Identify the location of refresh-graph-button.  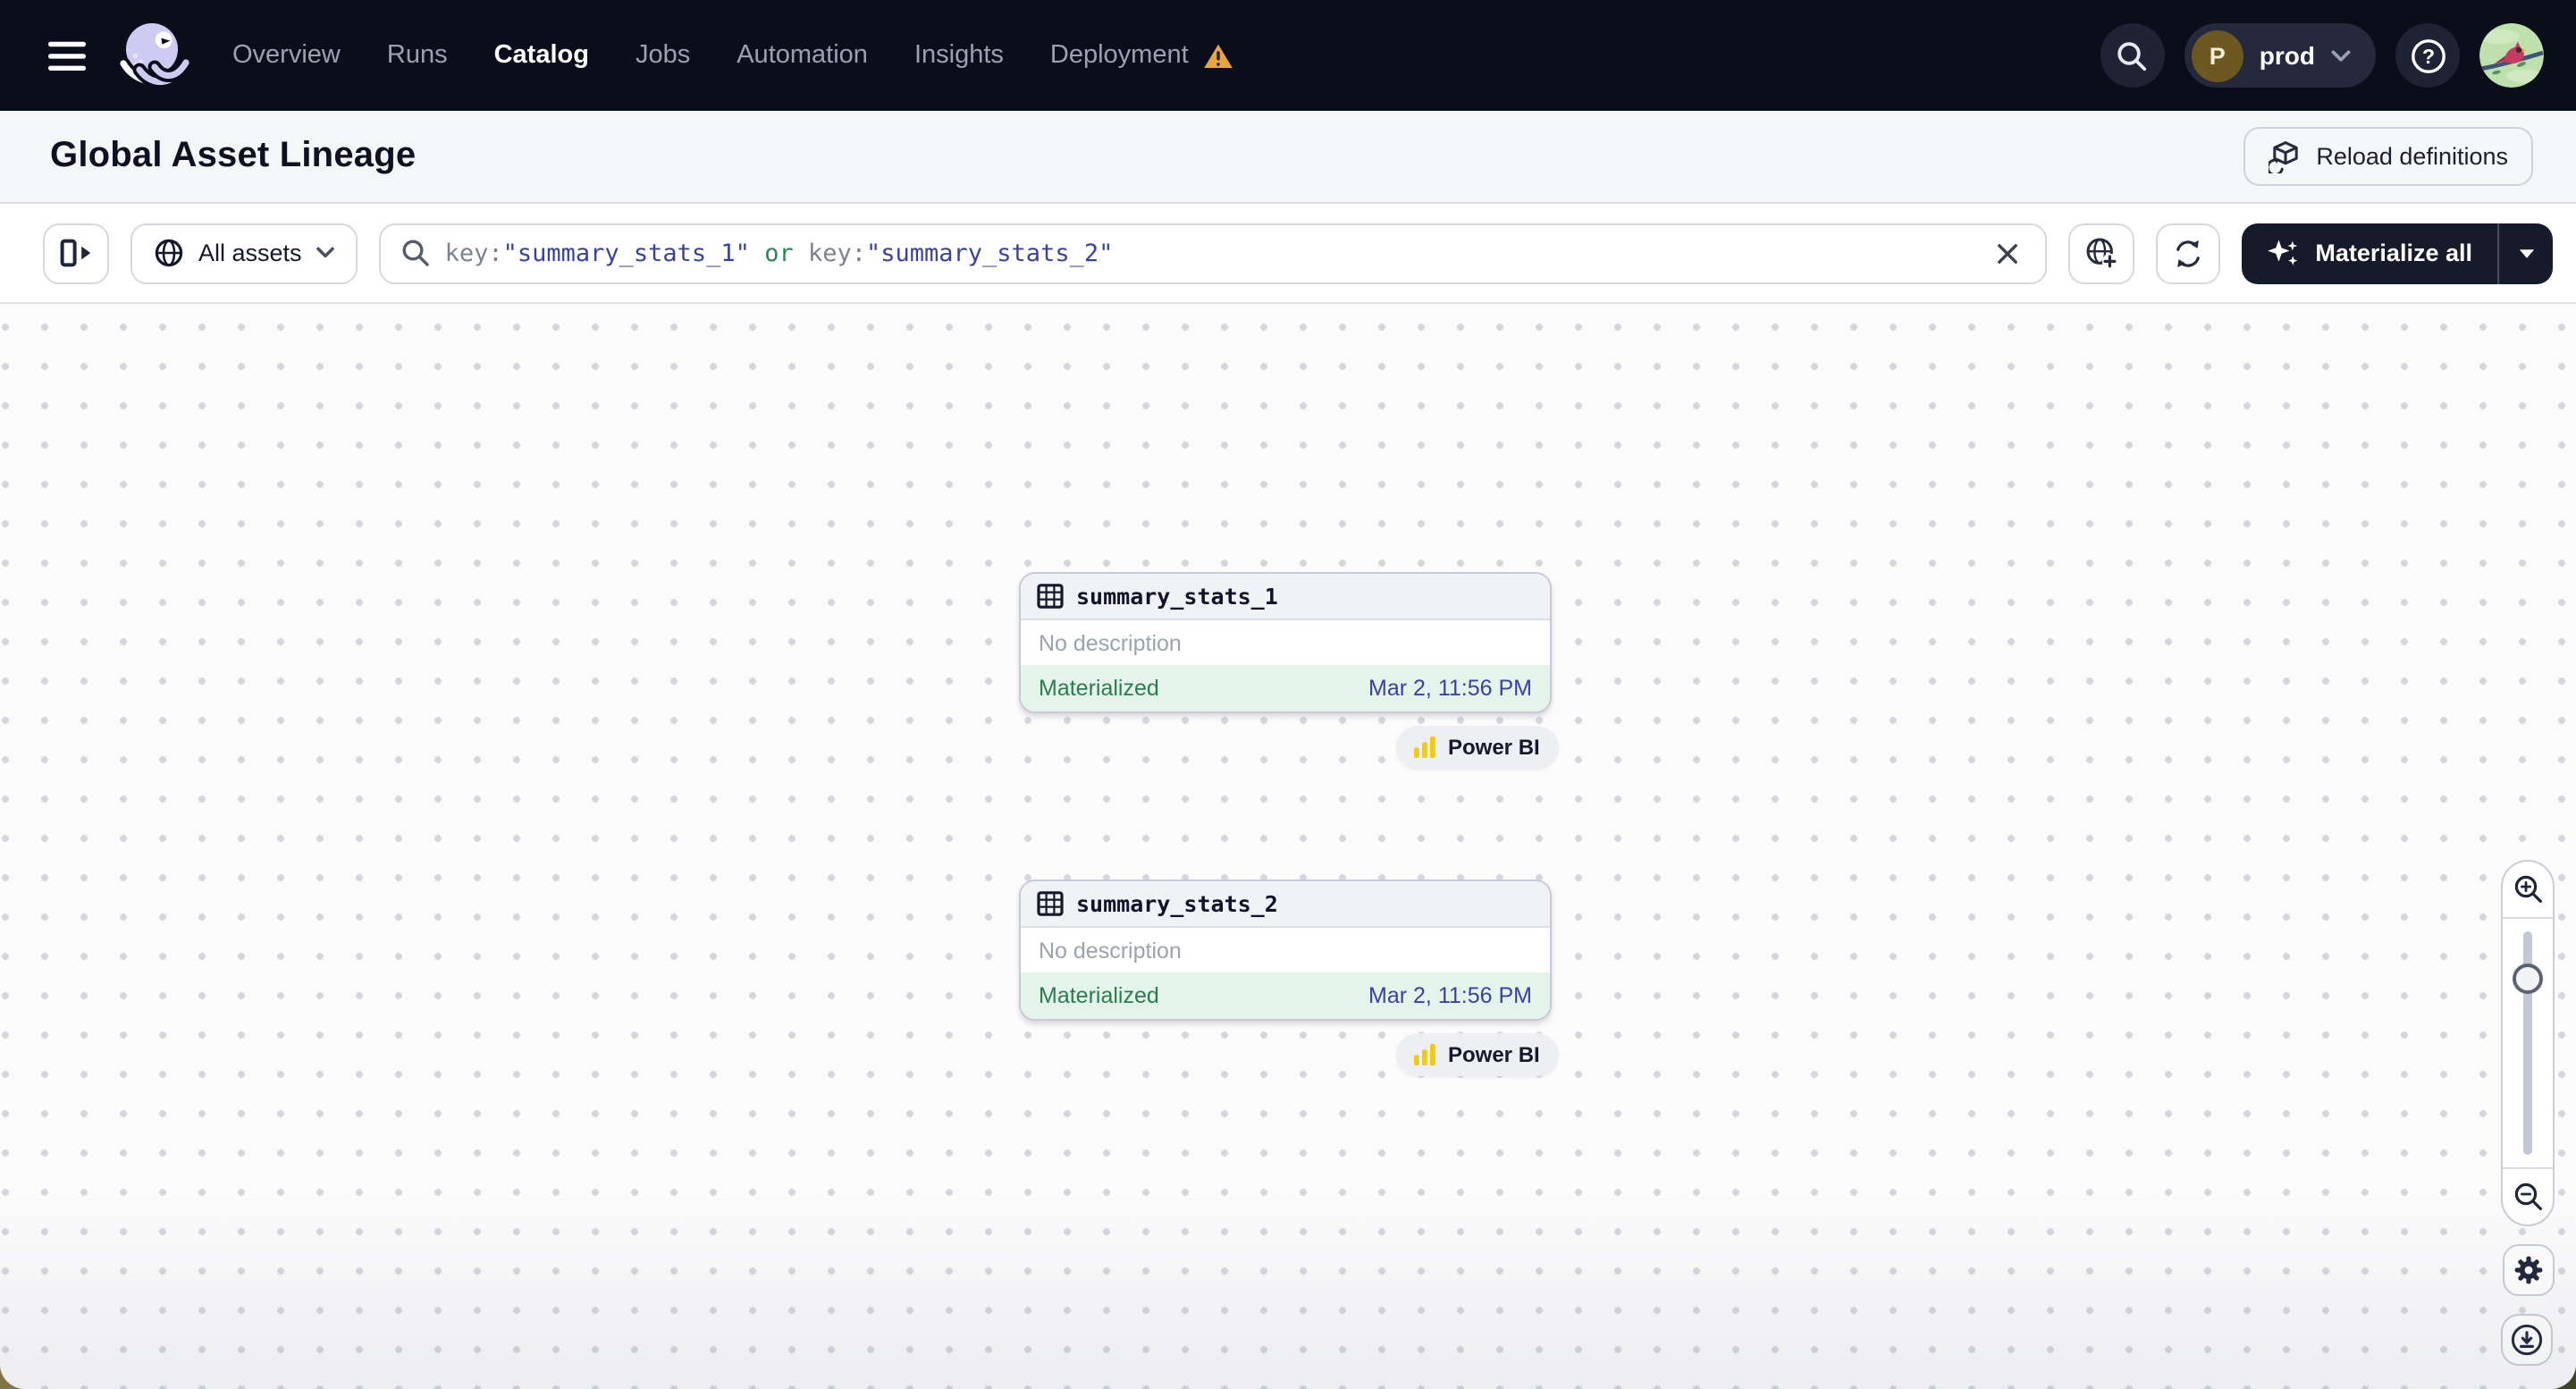
(2189, 253).